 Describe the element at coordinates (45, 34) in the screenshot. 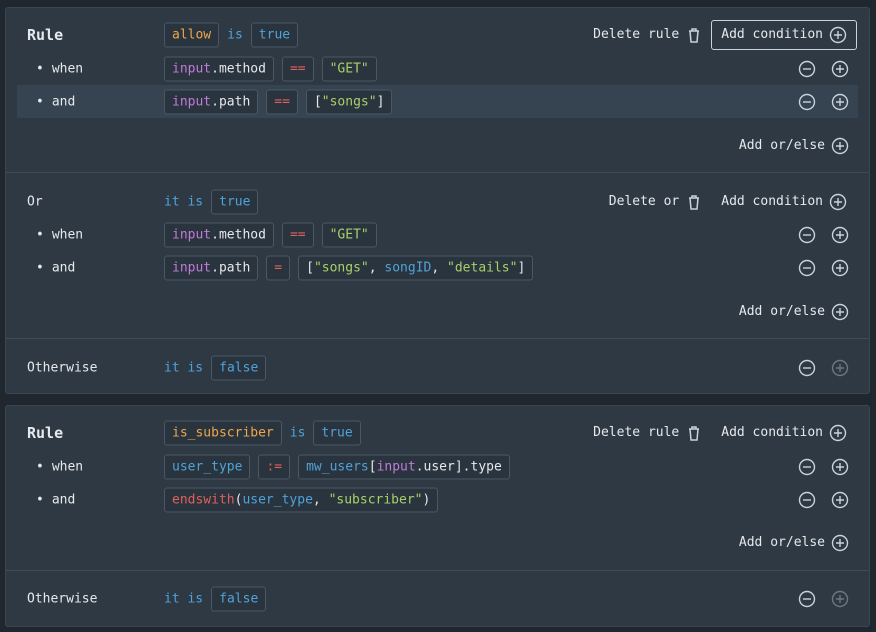

I see `rule-label: Rule` at that location.